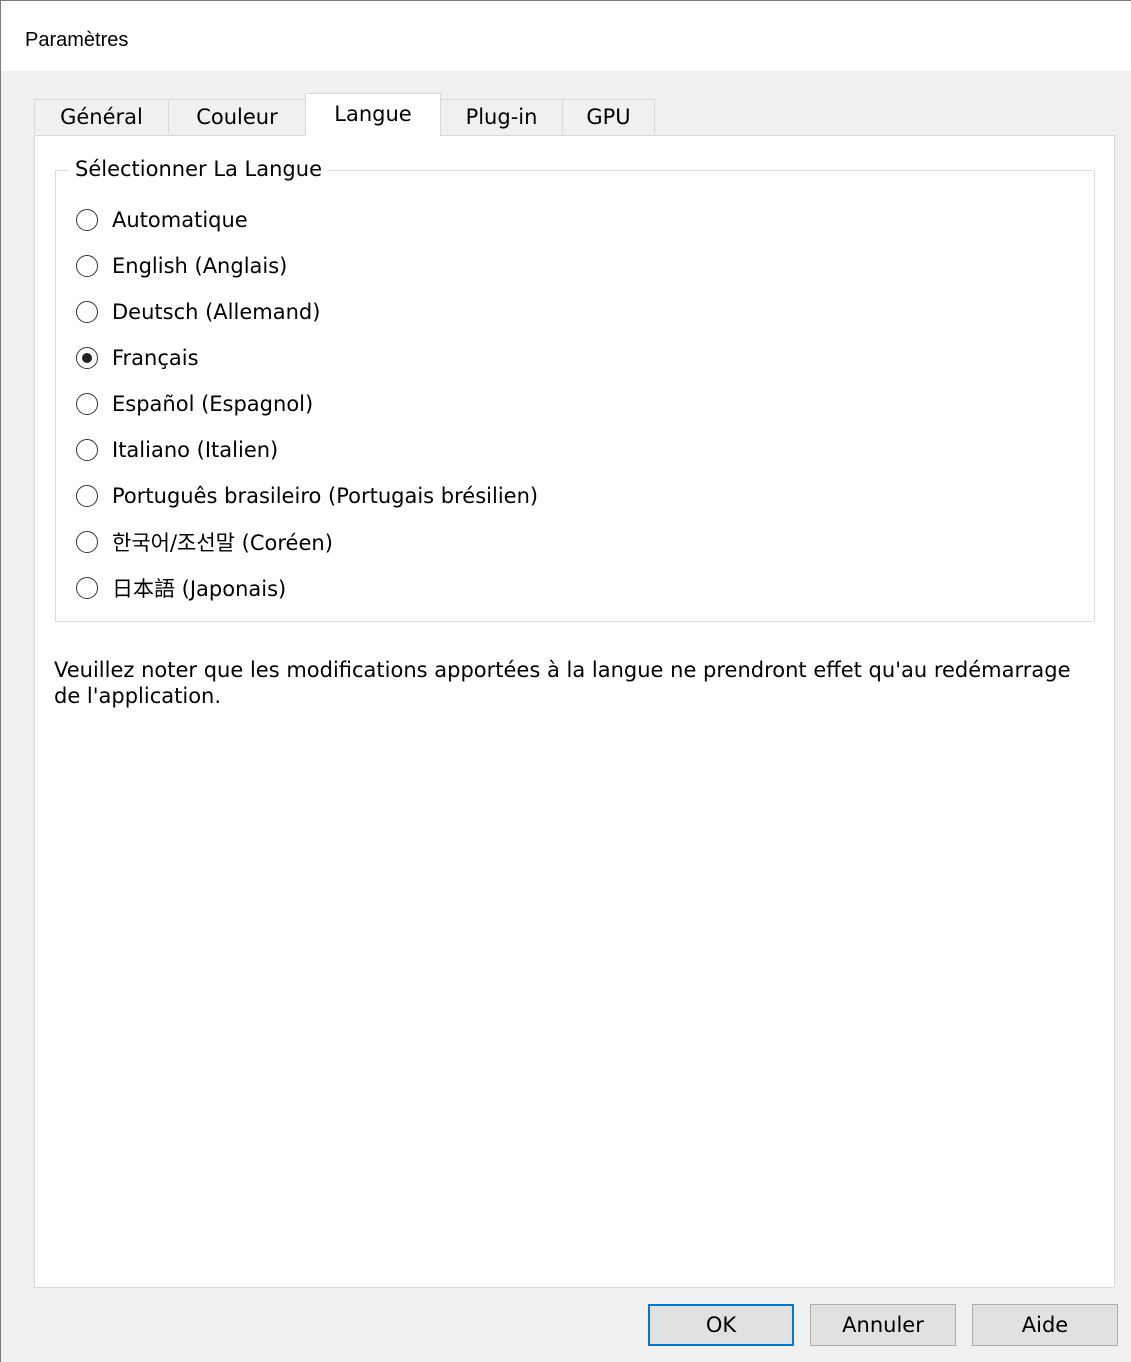  I want to click on radio-label: Automatique, so click(180, 220).